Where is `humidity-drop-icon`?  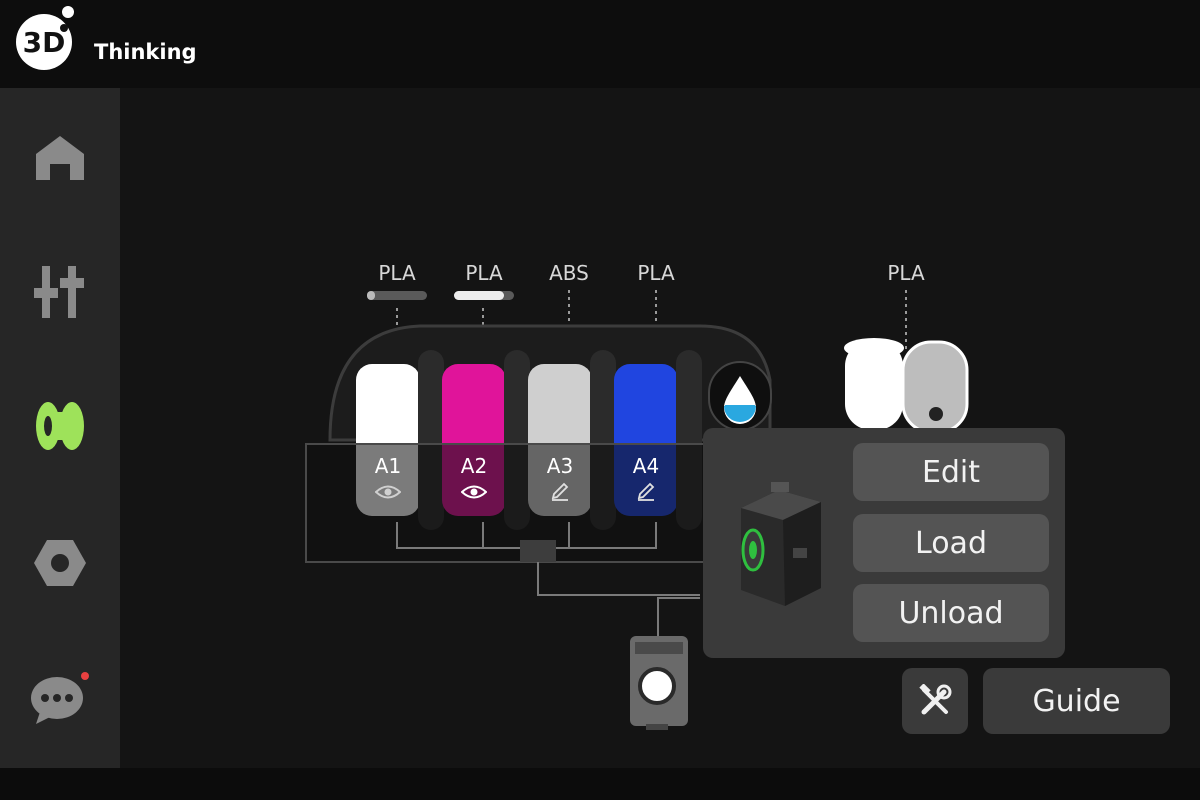
humidity-drop-icon is located at coordinates (740, 396).